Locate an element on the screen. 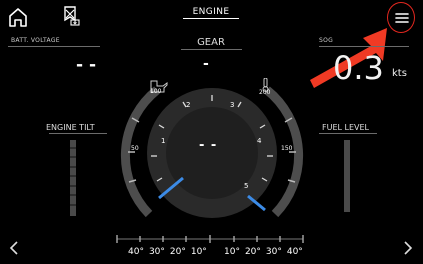  engine-tilt-divider is located at coordinates (78, 133).